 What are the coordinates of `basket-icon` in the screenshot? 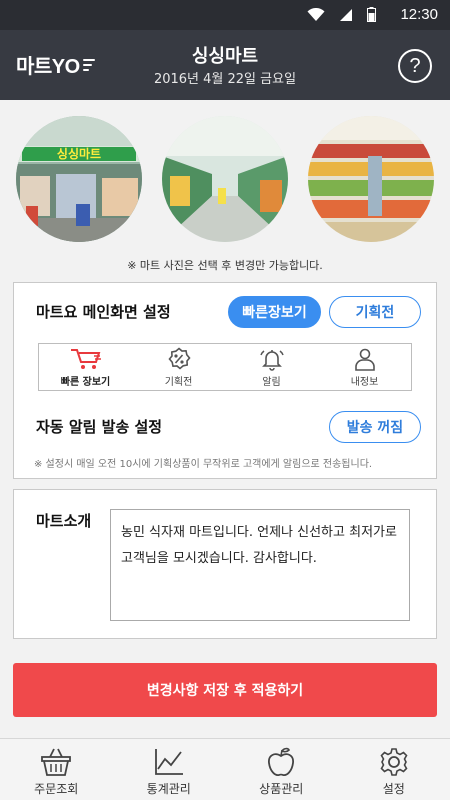 It's located at (56, 762).